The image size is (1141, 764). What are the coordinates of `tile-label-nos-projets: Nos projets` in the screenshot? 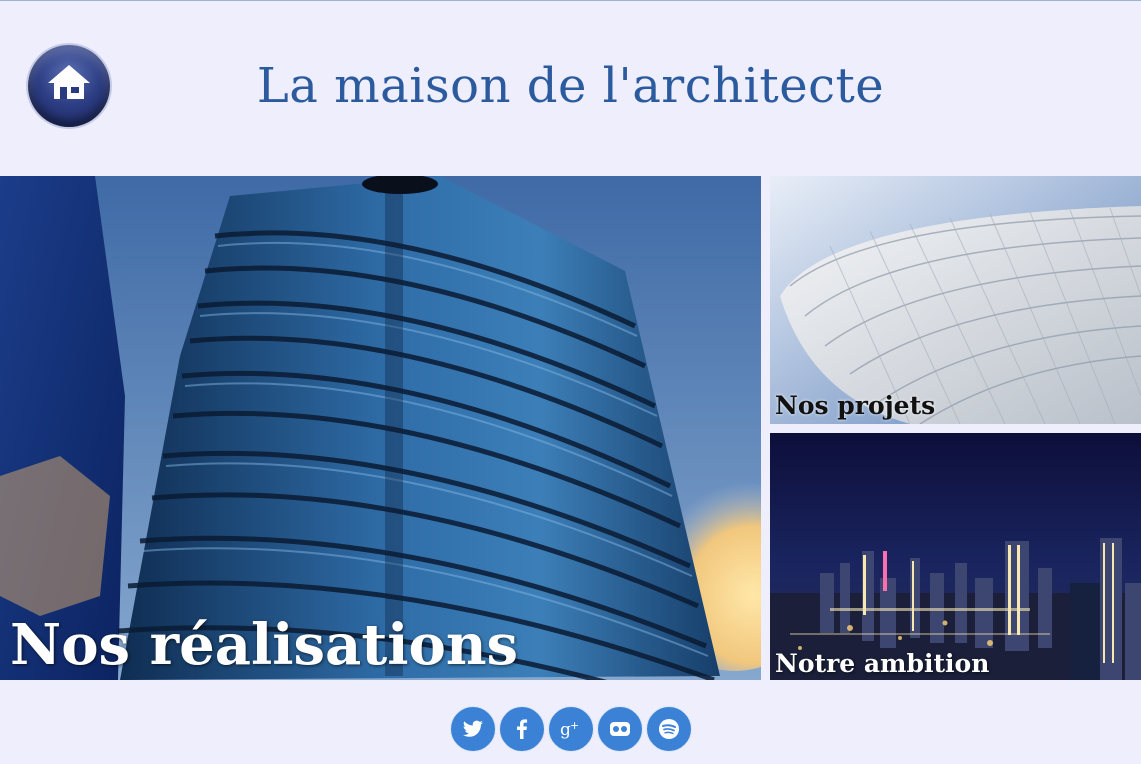 It's located at (855, 405).